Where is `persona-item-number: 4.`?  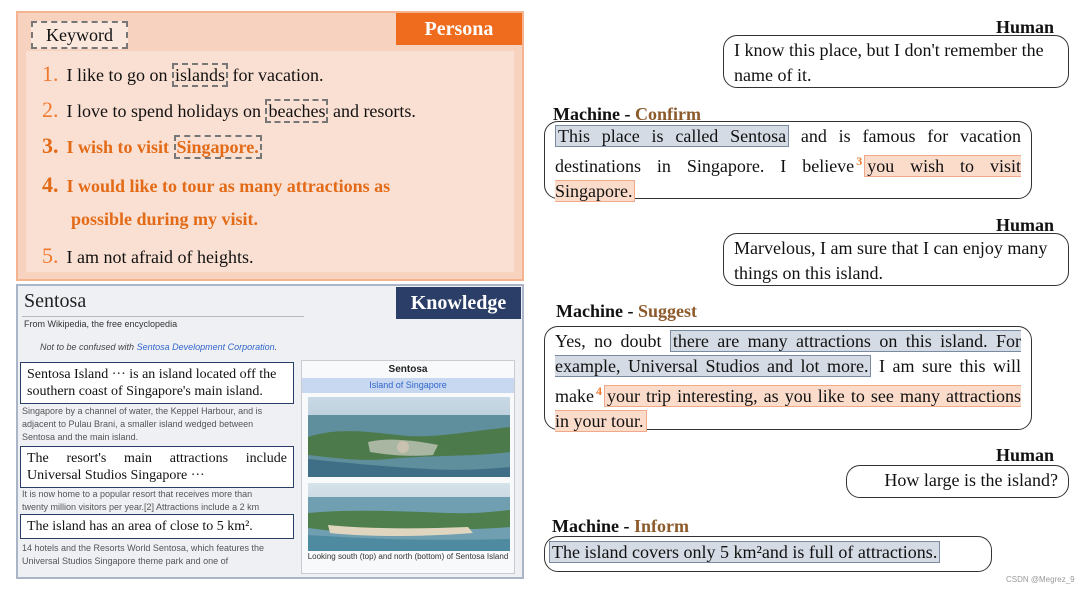 persona-item-number: 4. is located at coordinates (50, 184).